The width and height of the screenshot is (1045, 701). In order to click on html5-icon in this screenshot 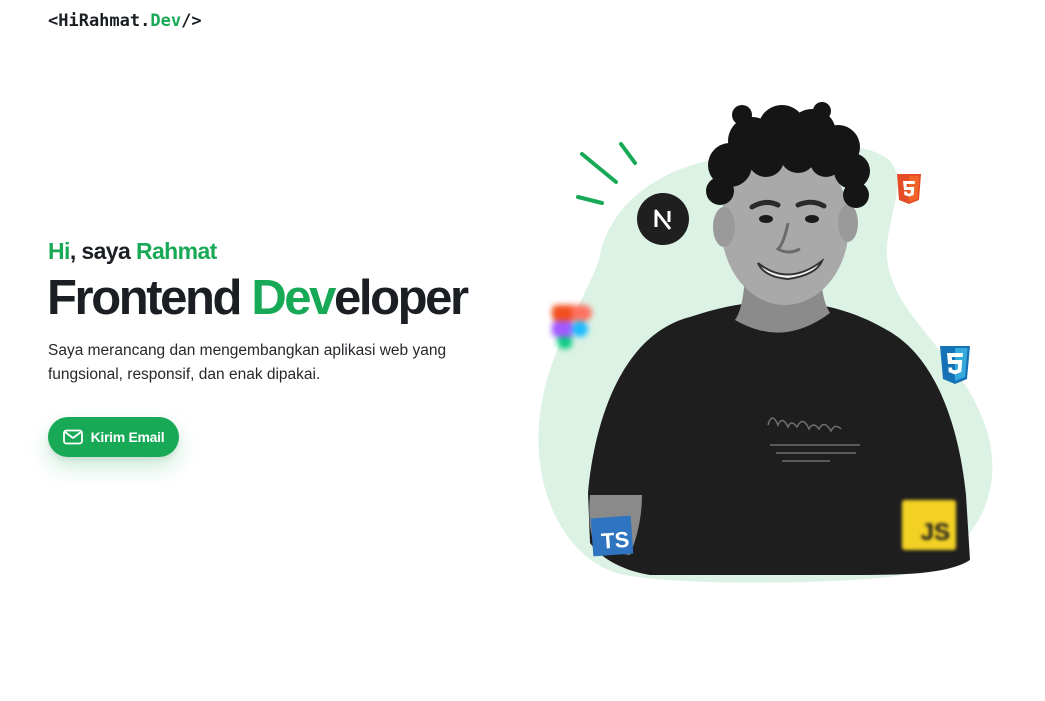, I will do `click(909, 189)`.